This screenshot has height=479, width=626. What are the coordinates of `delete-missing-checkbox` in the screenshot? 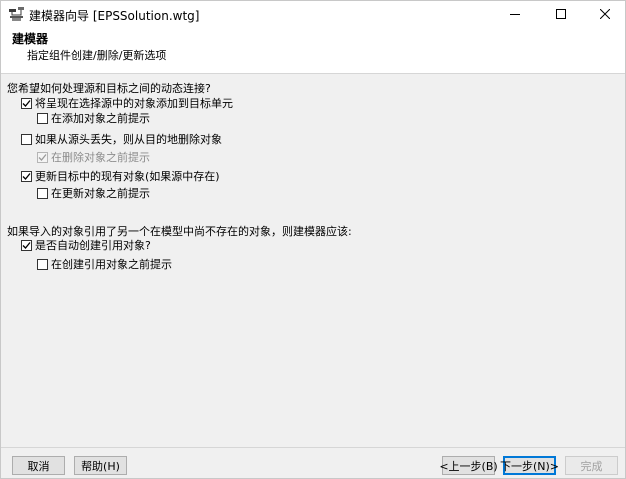 It's located at (26, 139).